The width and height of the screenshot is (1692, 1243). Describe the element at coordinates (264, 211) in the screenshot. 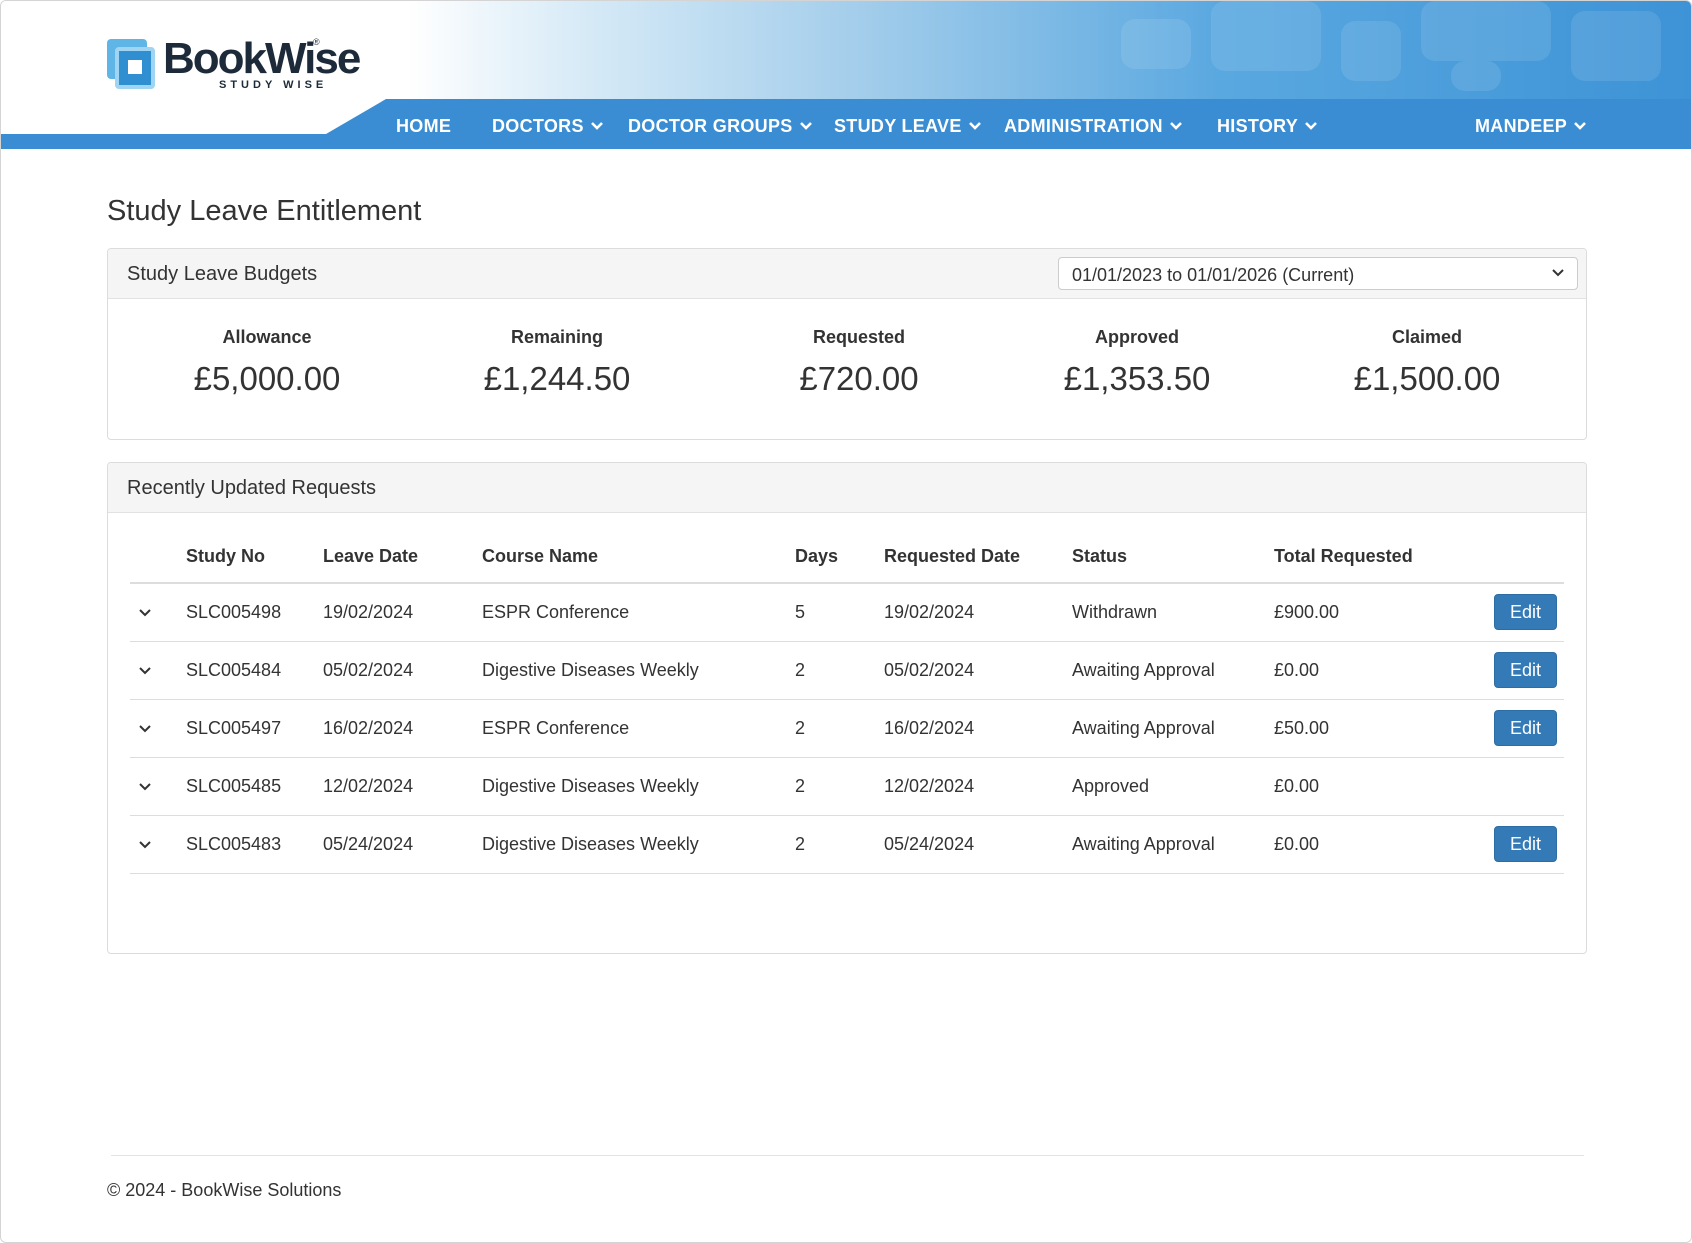

I see `page-title: Study Leave Entitlement` at that location.